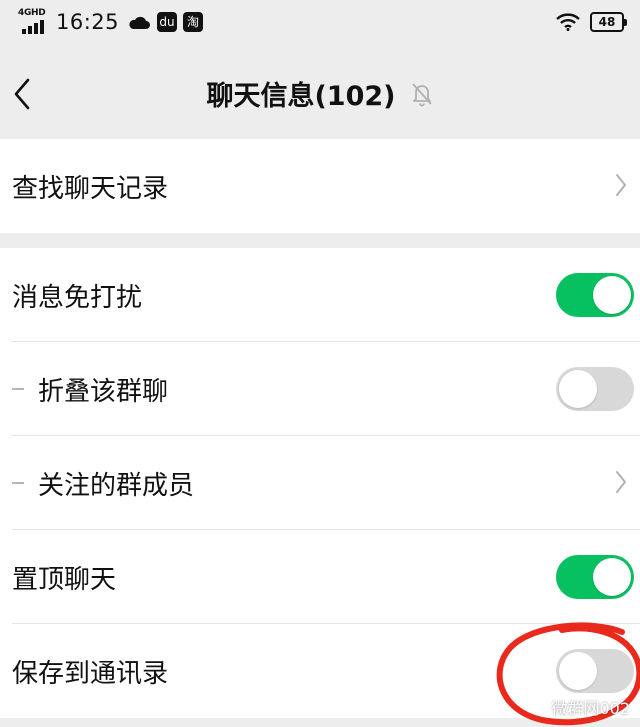 This screenshot has width=640, height=727. I want to click on search-group: 查找聊天记录, so click(320, 186).